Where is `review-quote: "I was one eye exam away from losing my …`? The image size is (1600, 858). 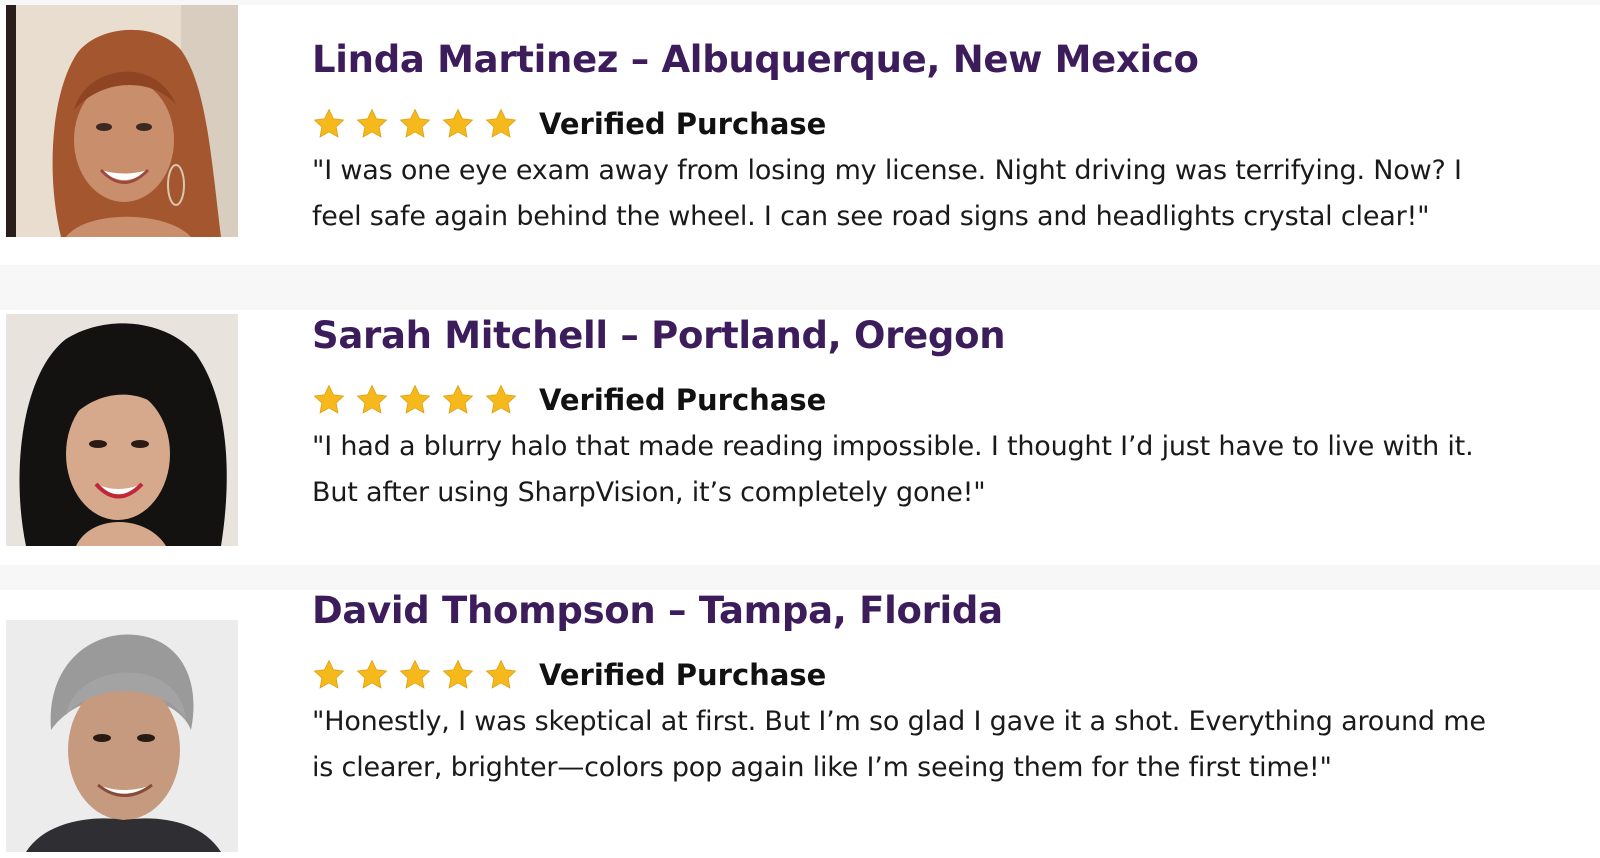
review-quote: "I was one eye exam away from losing my … is located at coordinates (887, 193).